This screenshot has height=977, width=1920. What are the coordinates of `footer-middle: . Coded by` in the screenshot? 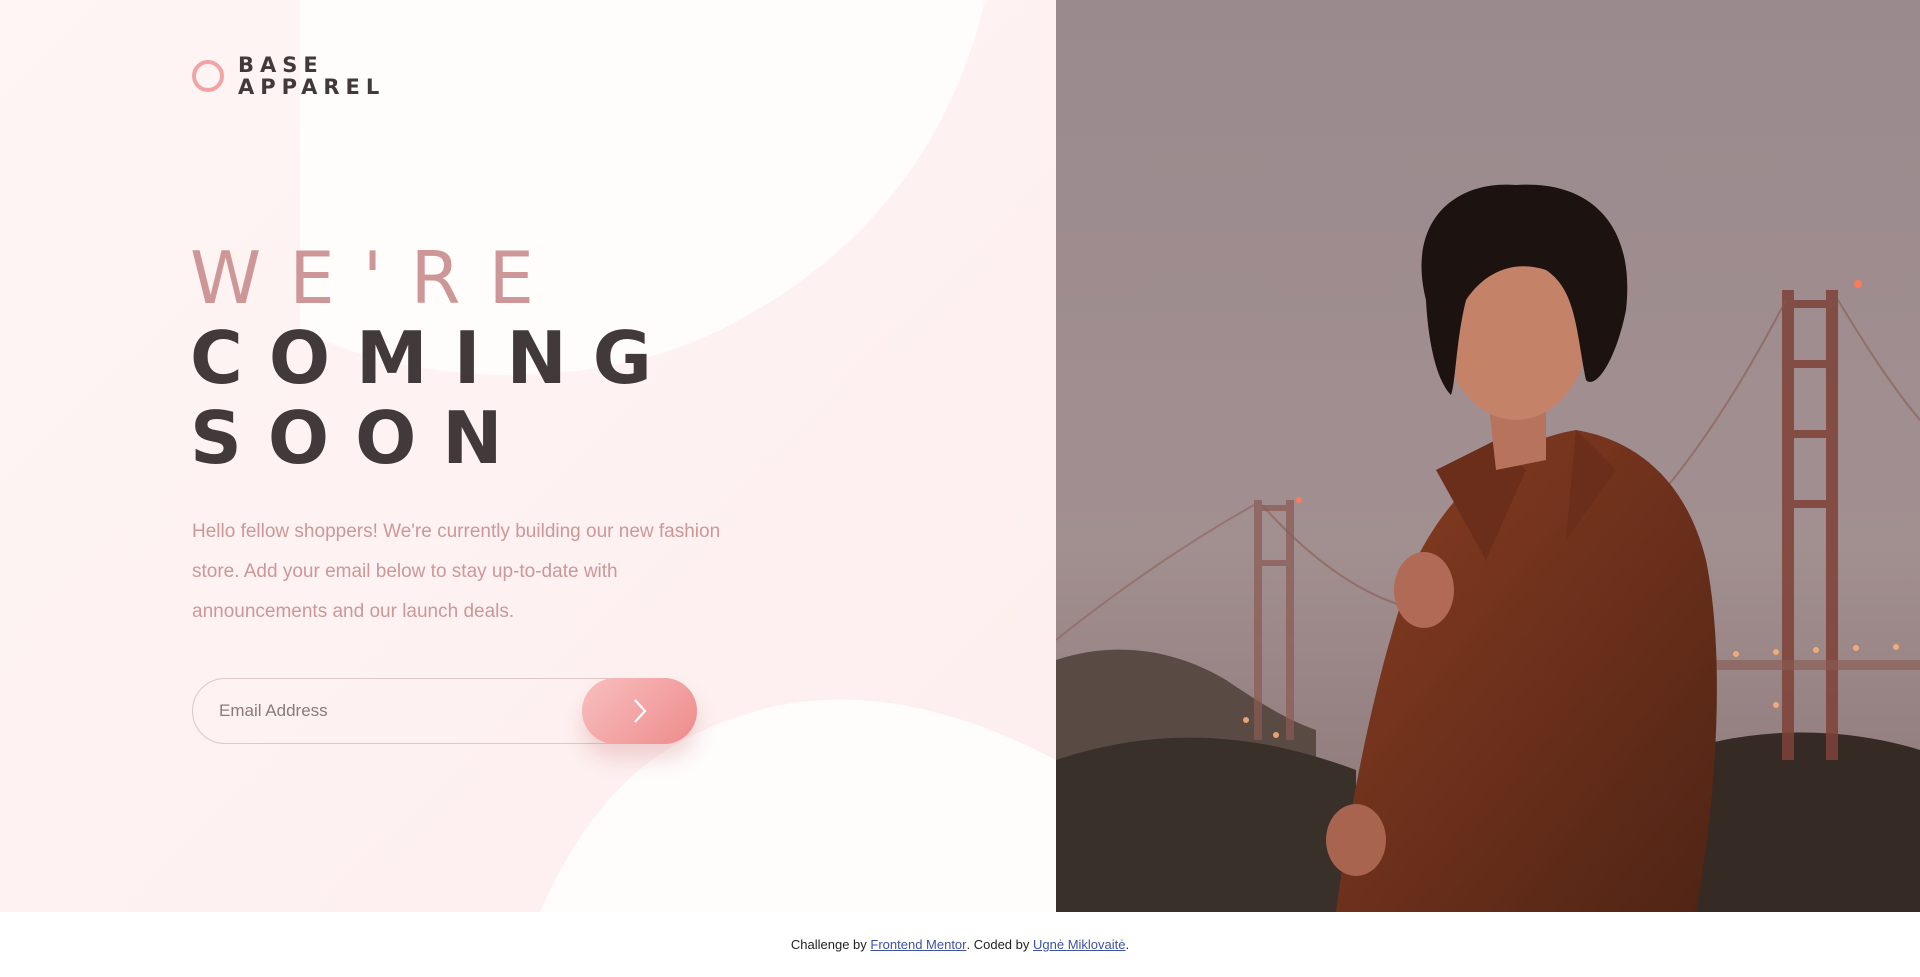 It's located at (998, 944).